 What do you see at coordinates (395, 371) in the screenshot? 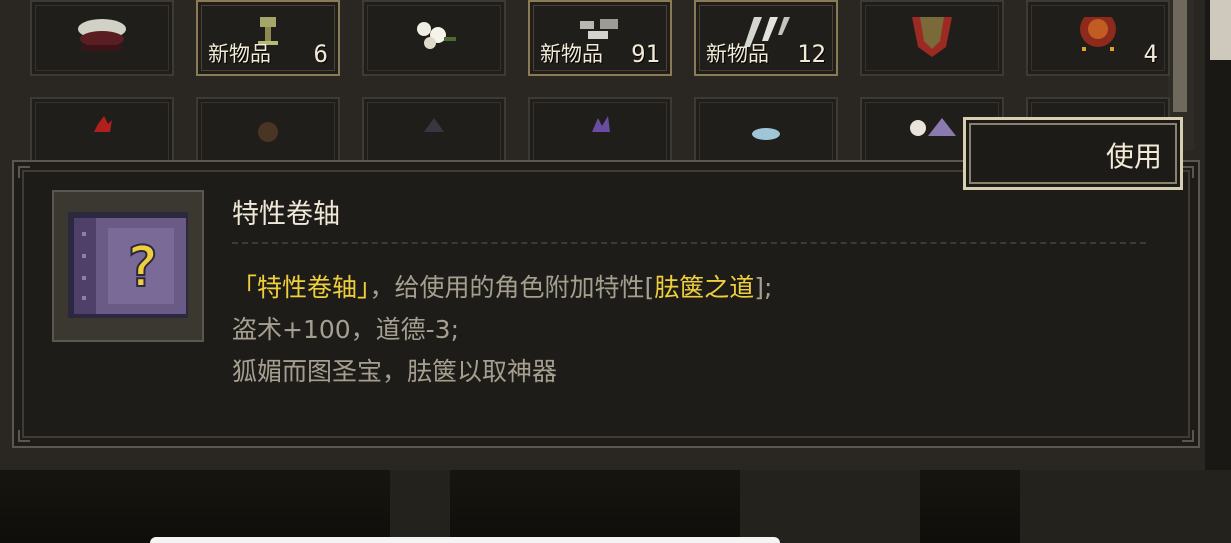
I see `description-line-3: 狐媚而图圣宝，胠箧以取神器` at bounding box center [395, 371].